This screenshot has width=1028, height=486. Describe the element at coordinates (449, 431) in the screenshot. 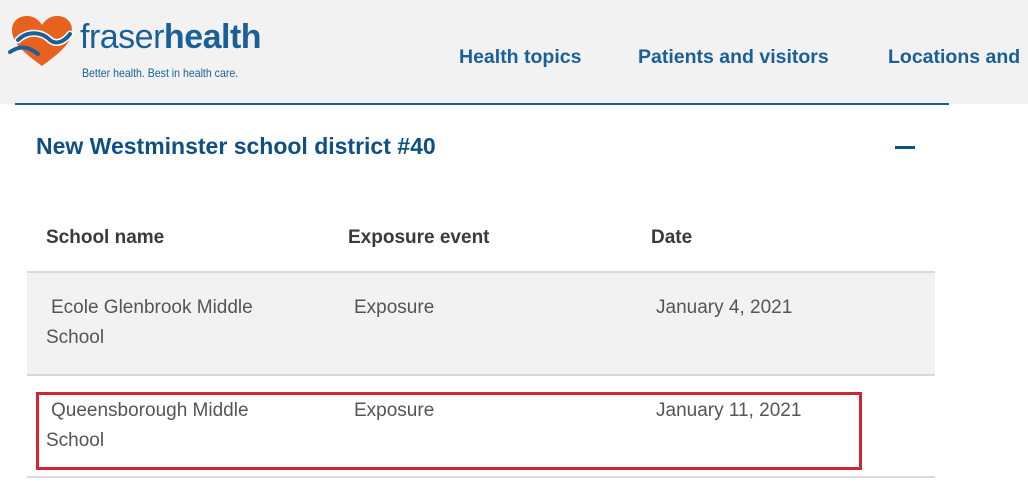

I see `highlight-annotation` at that location.